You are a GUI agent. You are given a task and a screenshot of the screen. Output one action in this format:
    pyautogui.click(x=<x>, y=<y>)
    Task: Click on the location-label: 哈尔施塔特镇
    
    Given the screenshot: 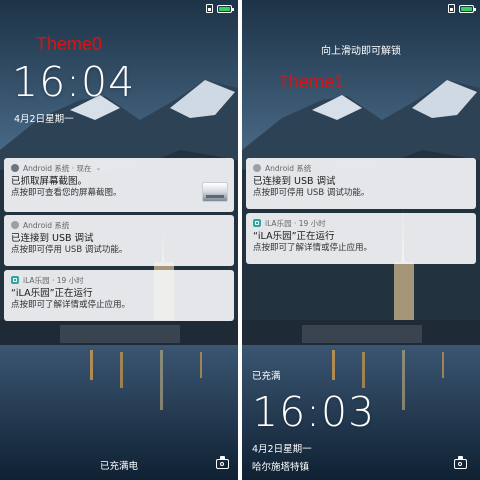 What is the action you would take?
    pyautogui.click(x=281, y=467)
    